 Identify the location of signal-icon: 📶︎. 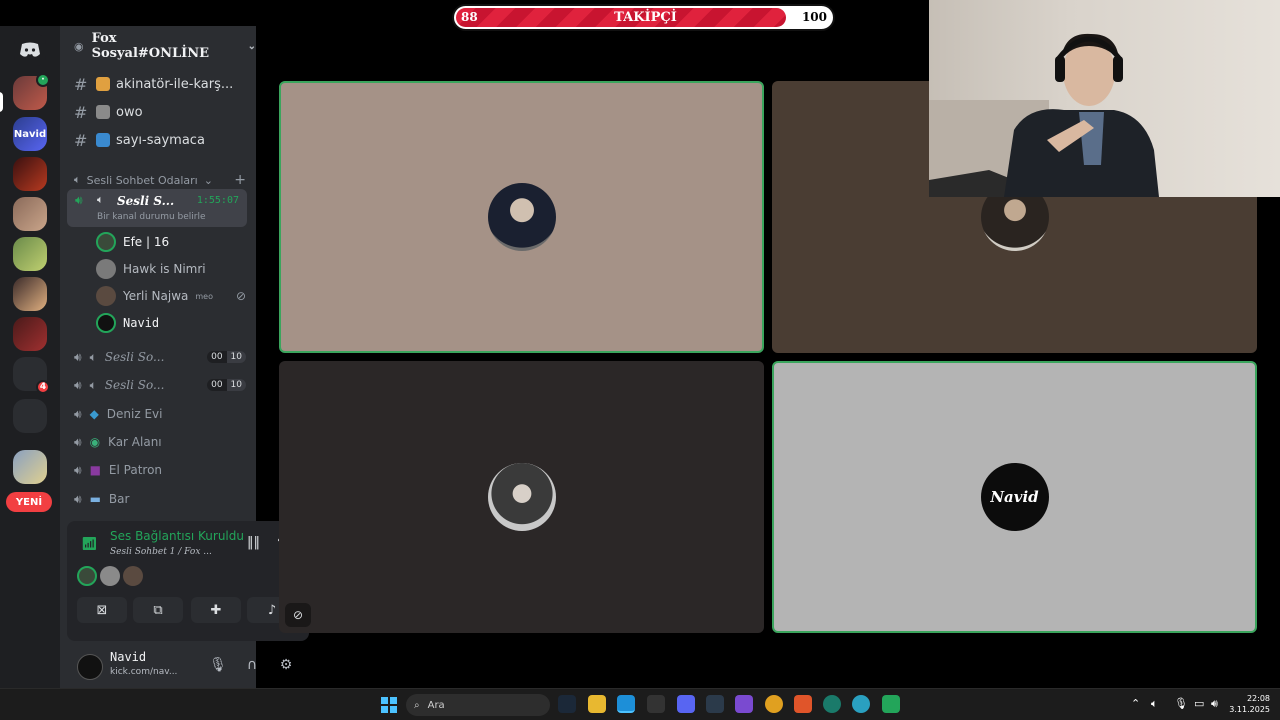
(89, 544).